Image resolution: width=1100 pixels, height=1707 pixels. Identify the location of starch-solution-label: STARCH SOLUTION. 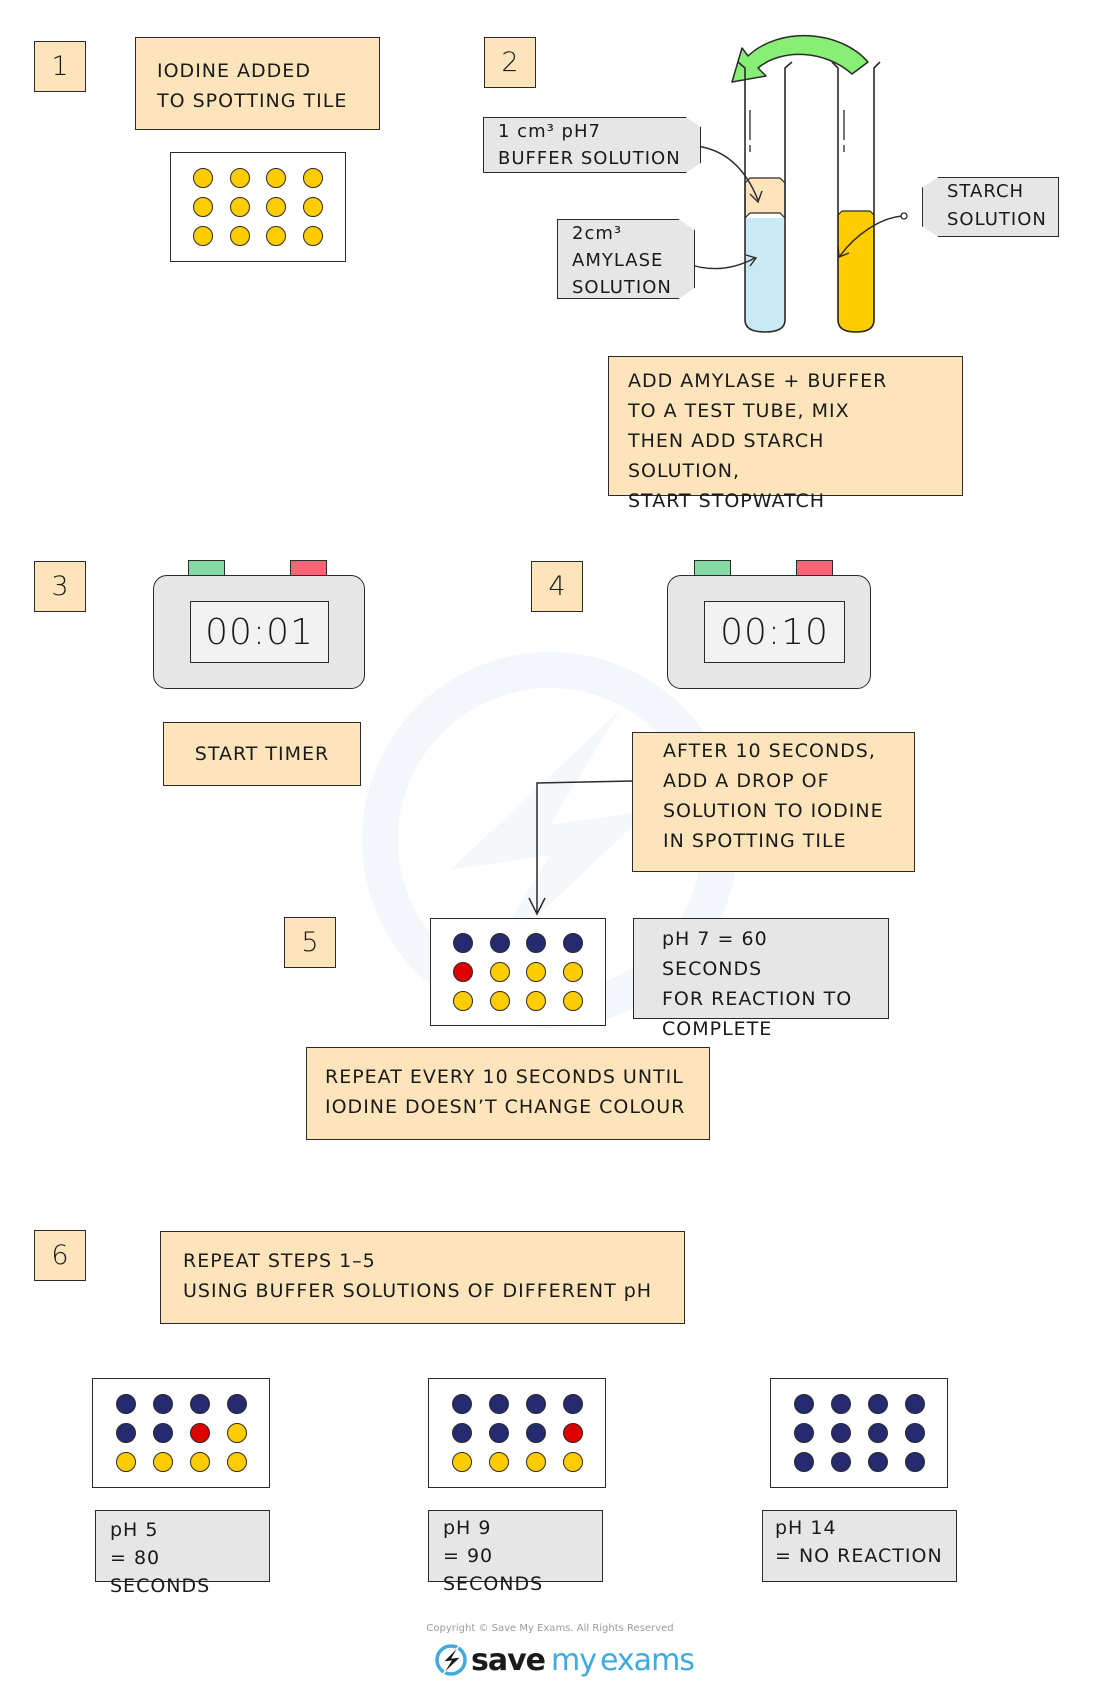
(990, 207).